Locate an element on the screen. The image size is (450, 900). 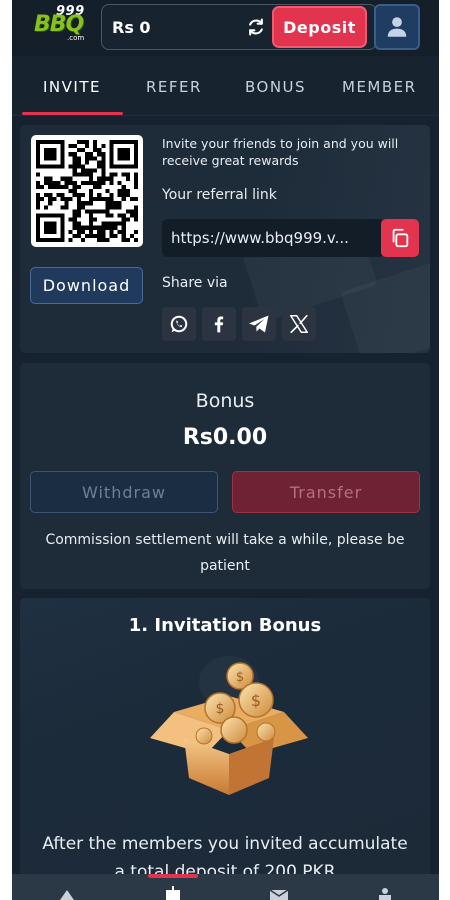
balance-box: Rs 0 Deposit is located at coordinates (239, 27).